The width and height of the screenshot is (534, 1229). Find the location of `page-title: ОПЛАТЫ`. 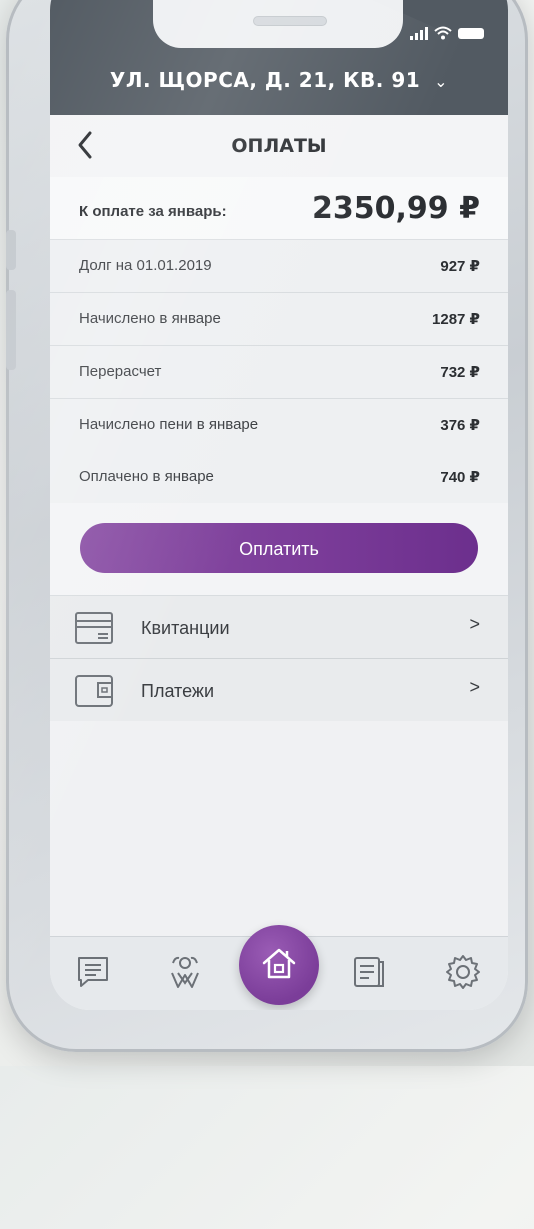

page-title: ОПЛАТЫ is located at coordinates (279, 146).